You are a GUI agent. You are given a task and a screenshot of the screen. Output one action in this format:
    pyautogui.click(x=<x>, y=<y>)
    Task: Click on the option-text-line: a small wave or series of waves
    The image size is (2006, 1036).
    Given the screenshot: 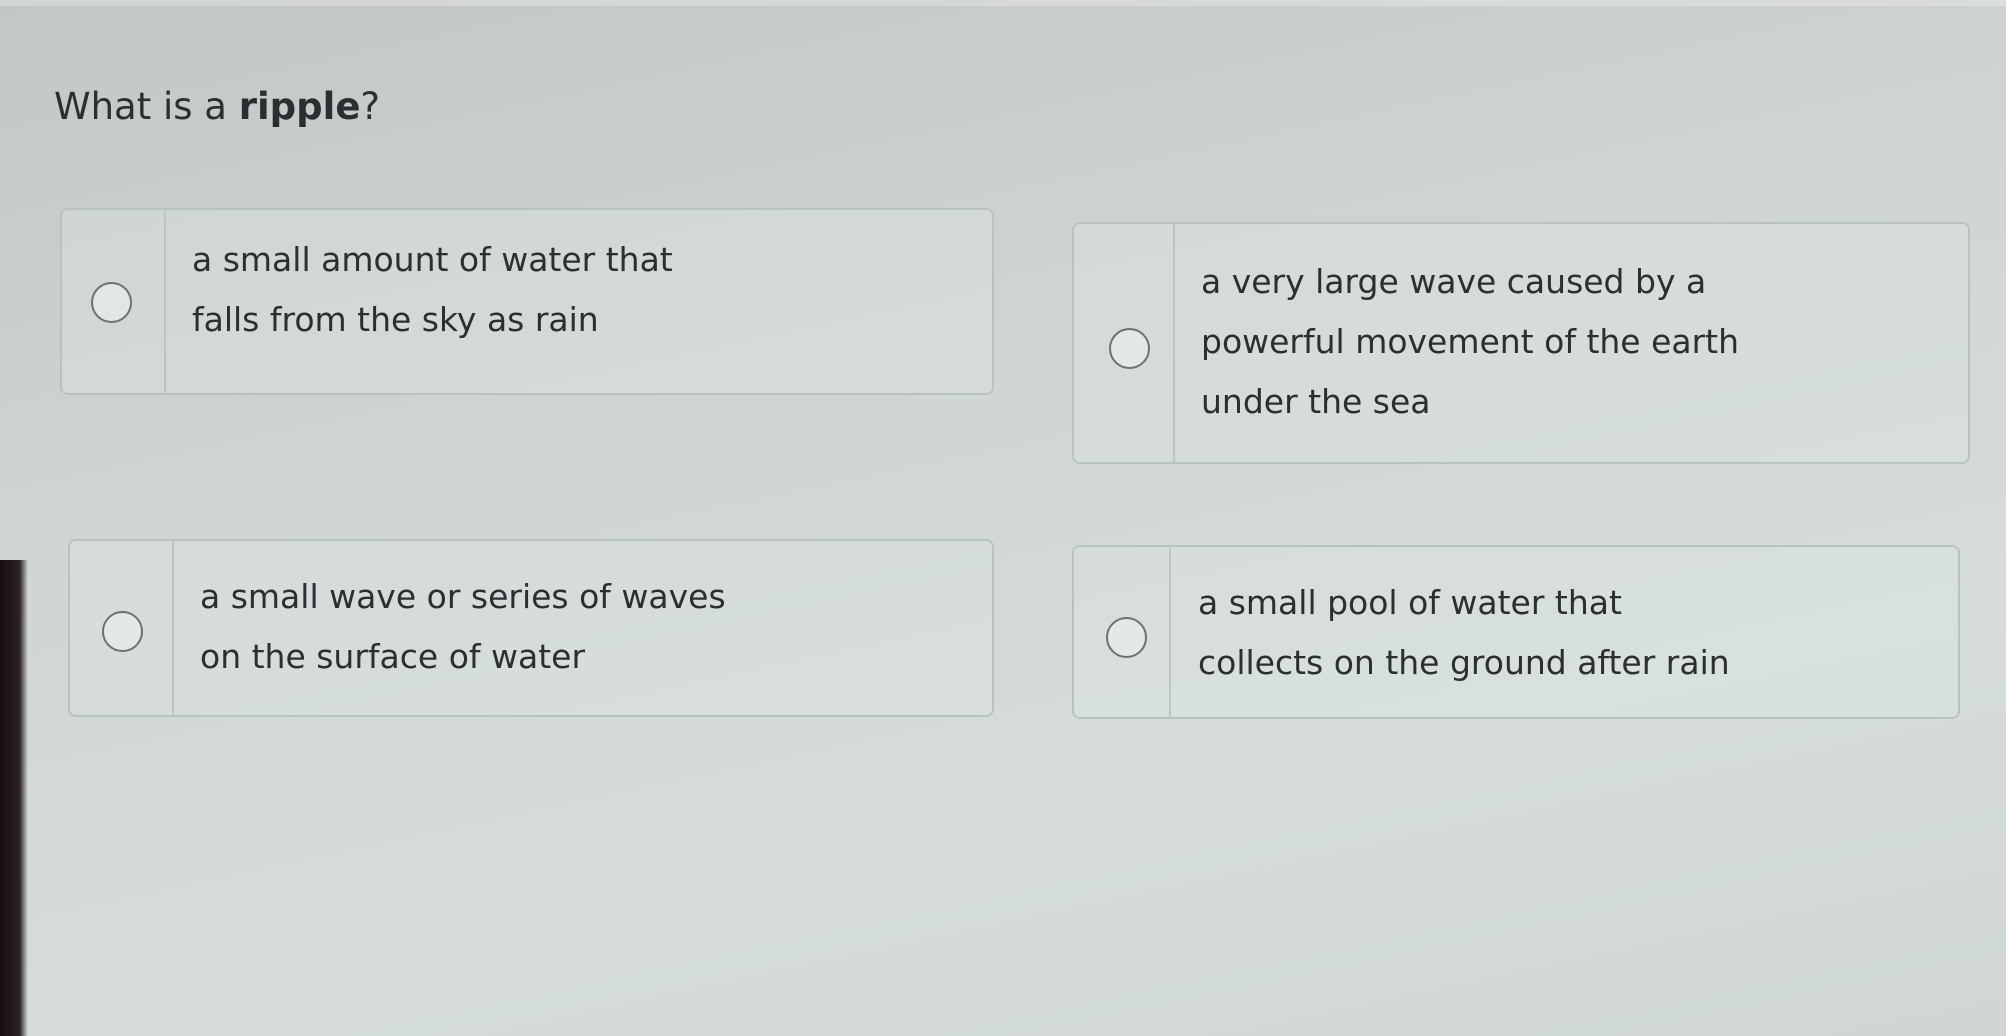 What is the action you would take?
    pyautogui.click(x=463, y=596)
    